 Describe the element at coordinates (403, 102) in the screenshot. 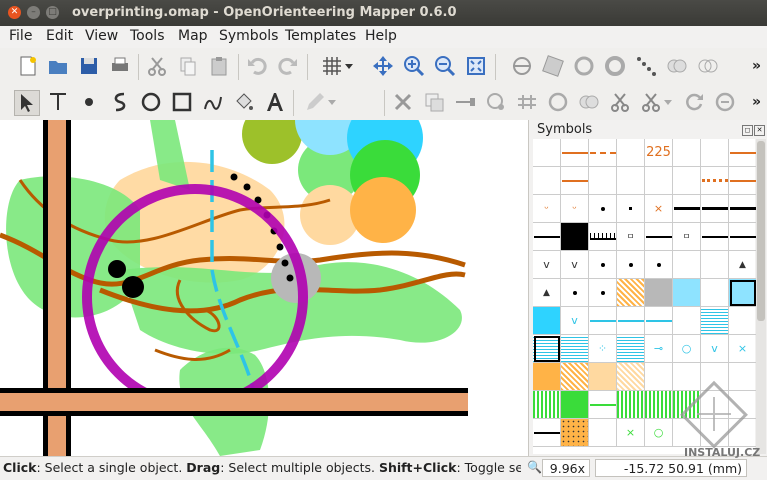

I see `delete-icon` at that location.